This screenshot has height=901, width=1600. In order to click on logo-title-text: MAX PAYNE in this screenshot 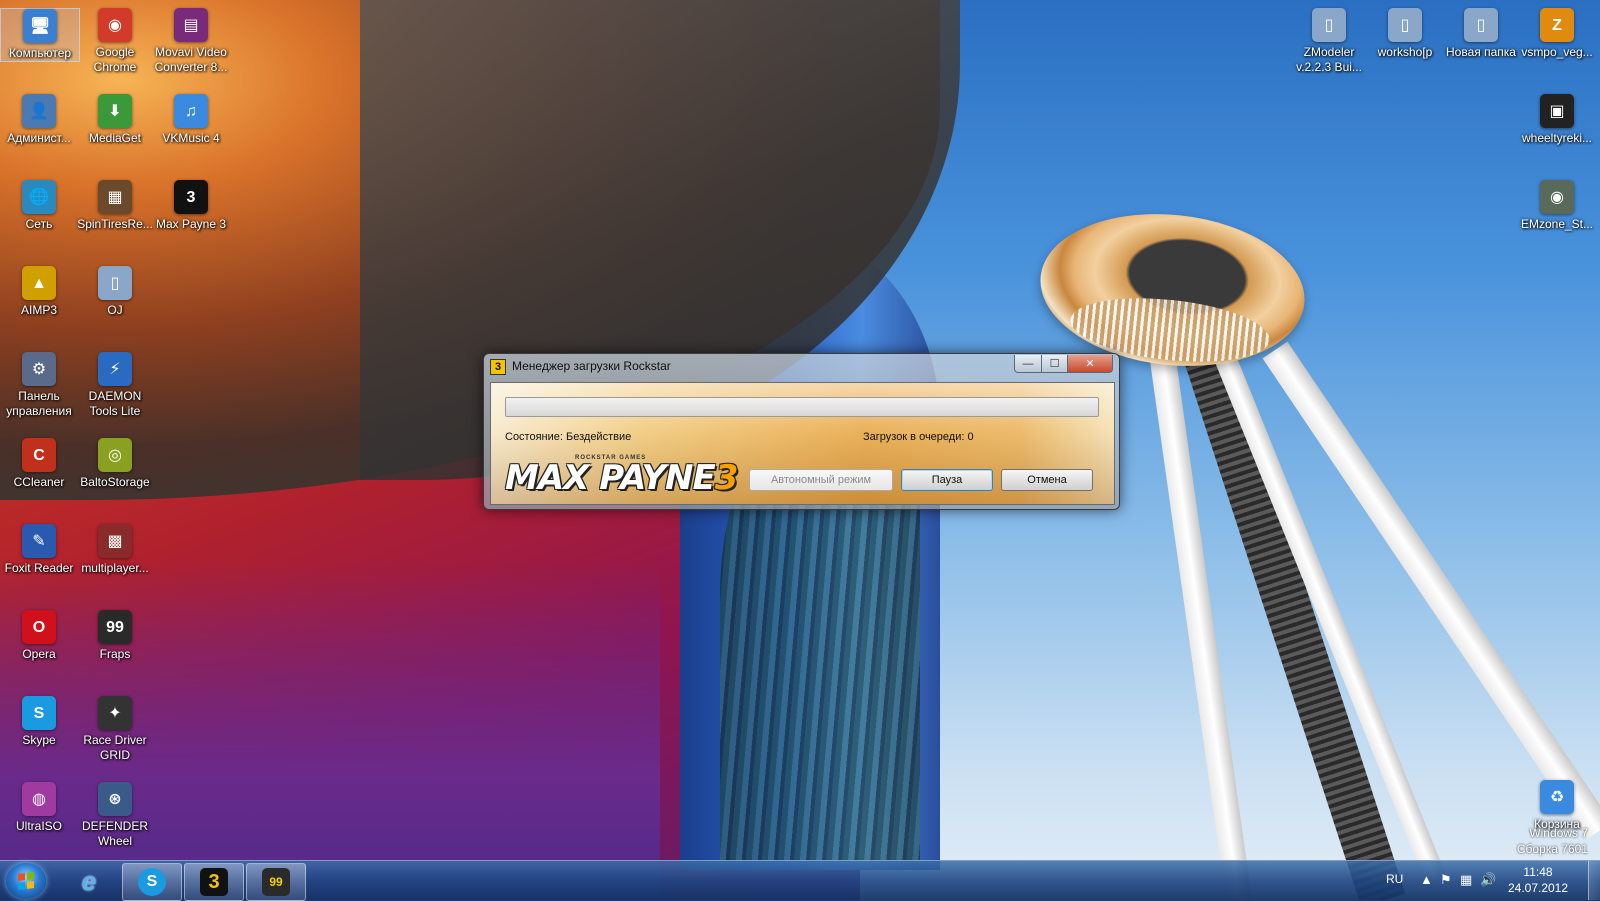, I will do `click(610, 478)`.